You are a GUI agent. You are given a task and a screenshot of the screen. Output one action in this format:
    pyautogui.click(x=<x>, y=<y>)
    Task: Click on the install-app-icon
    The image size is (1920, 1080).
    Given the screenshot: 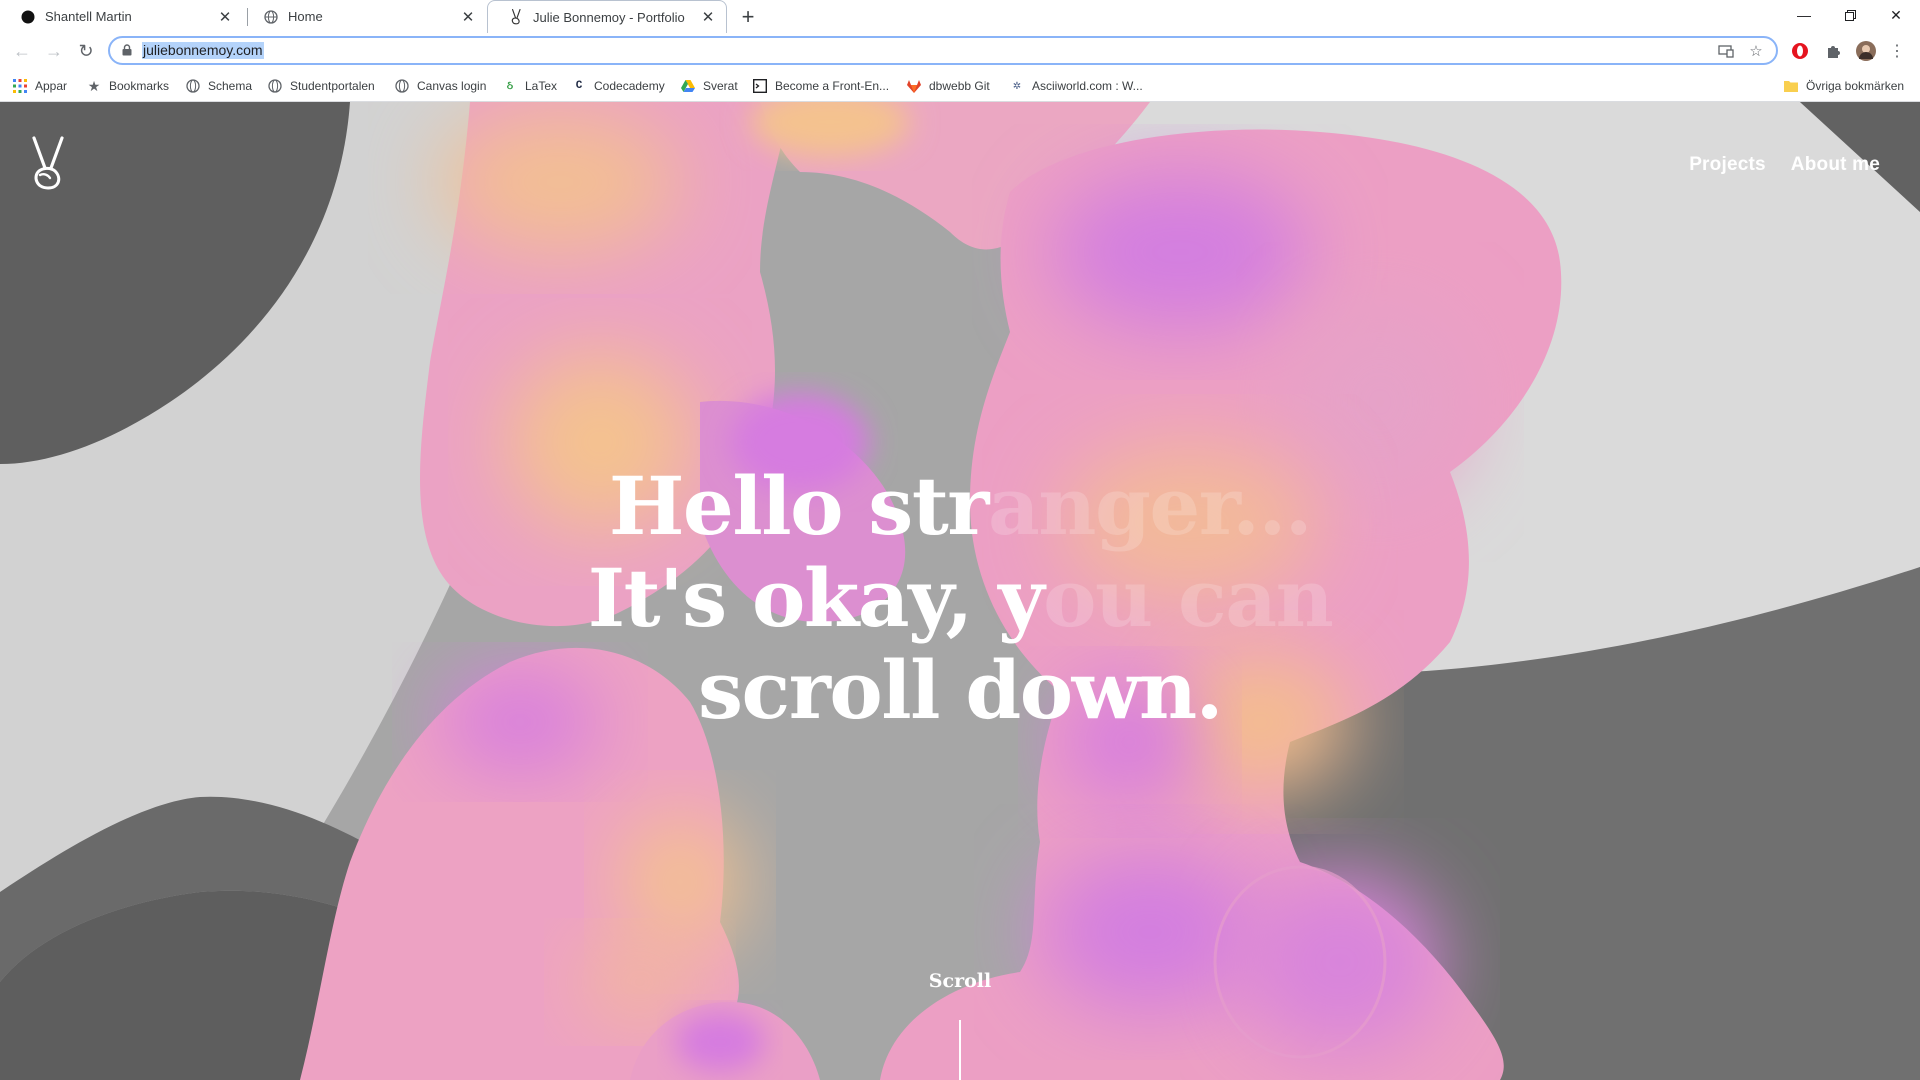 What is the action you would take?
    pyautogui.click(x=1726, y=51)
    